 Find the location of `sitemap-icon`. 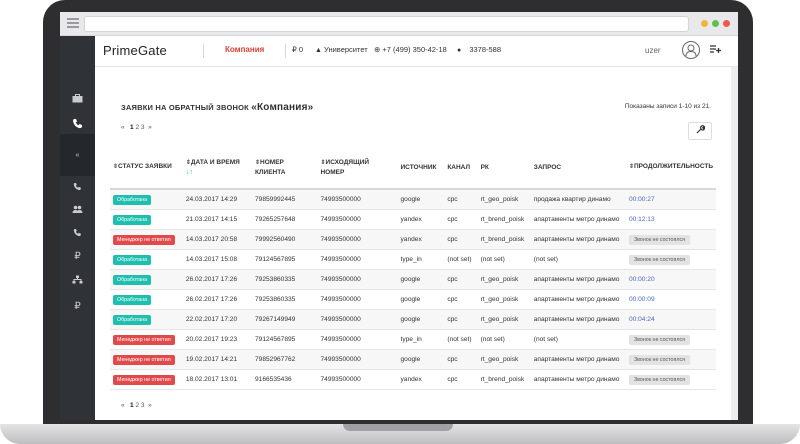

sitemap-icon is located at coordinates (77, 281).